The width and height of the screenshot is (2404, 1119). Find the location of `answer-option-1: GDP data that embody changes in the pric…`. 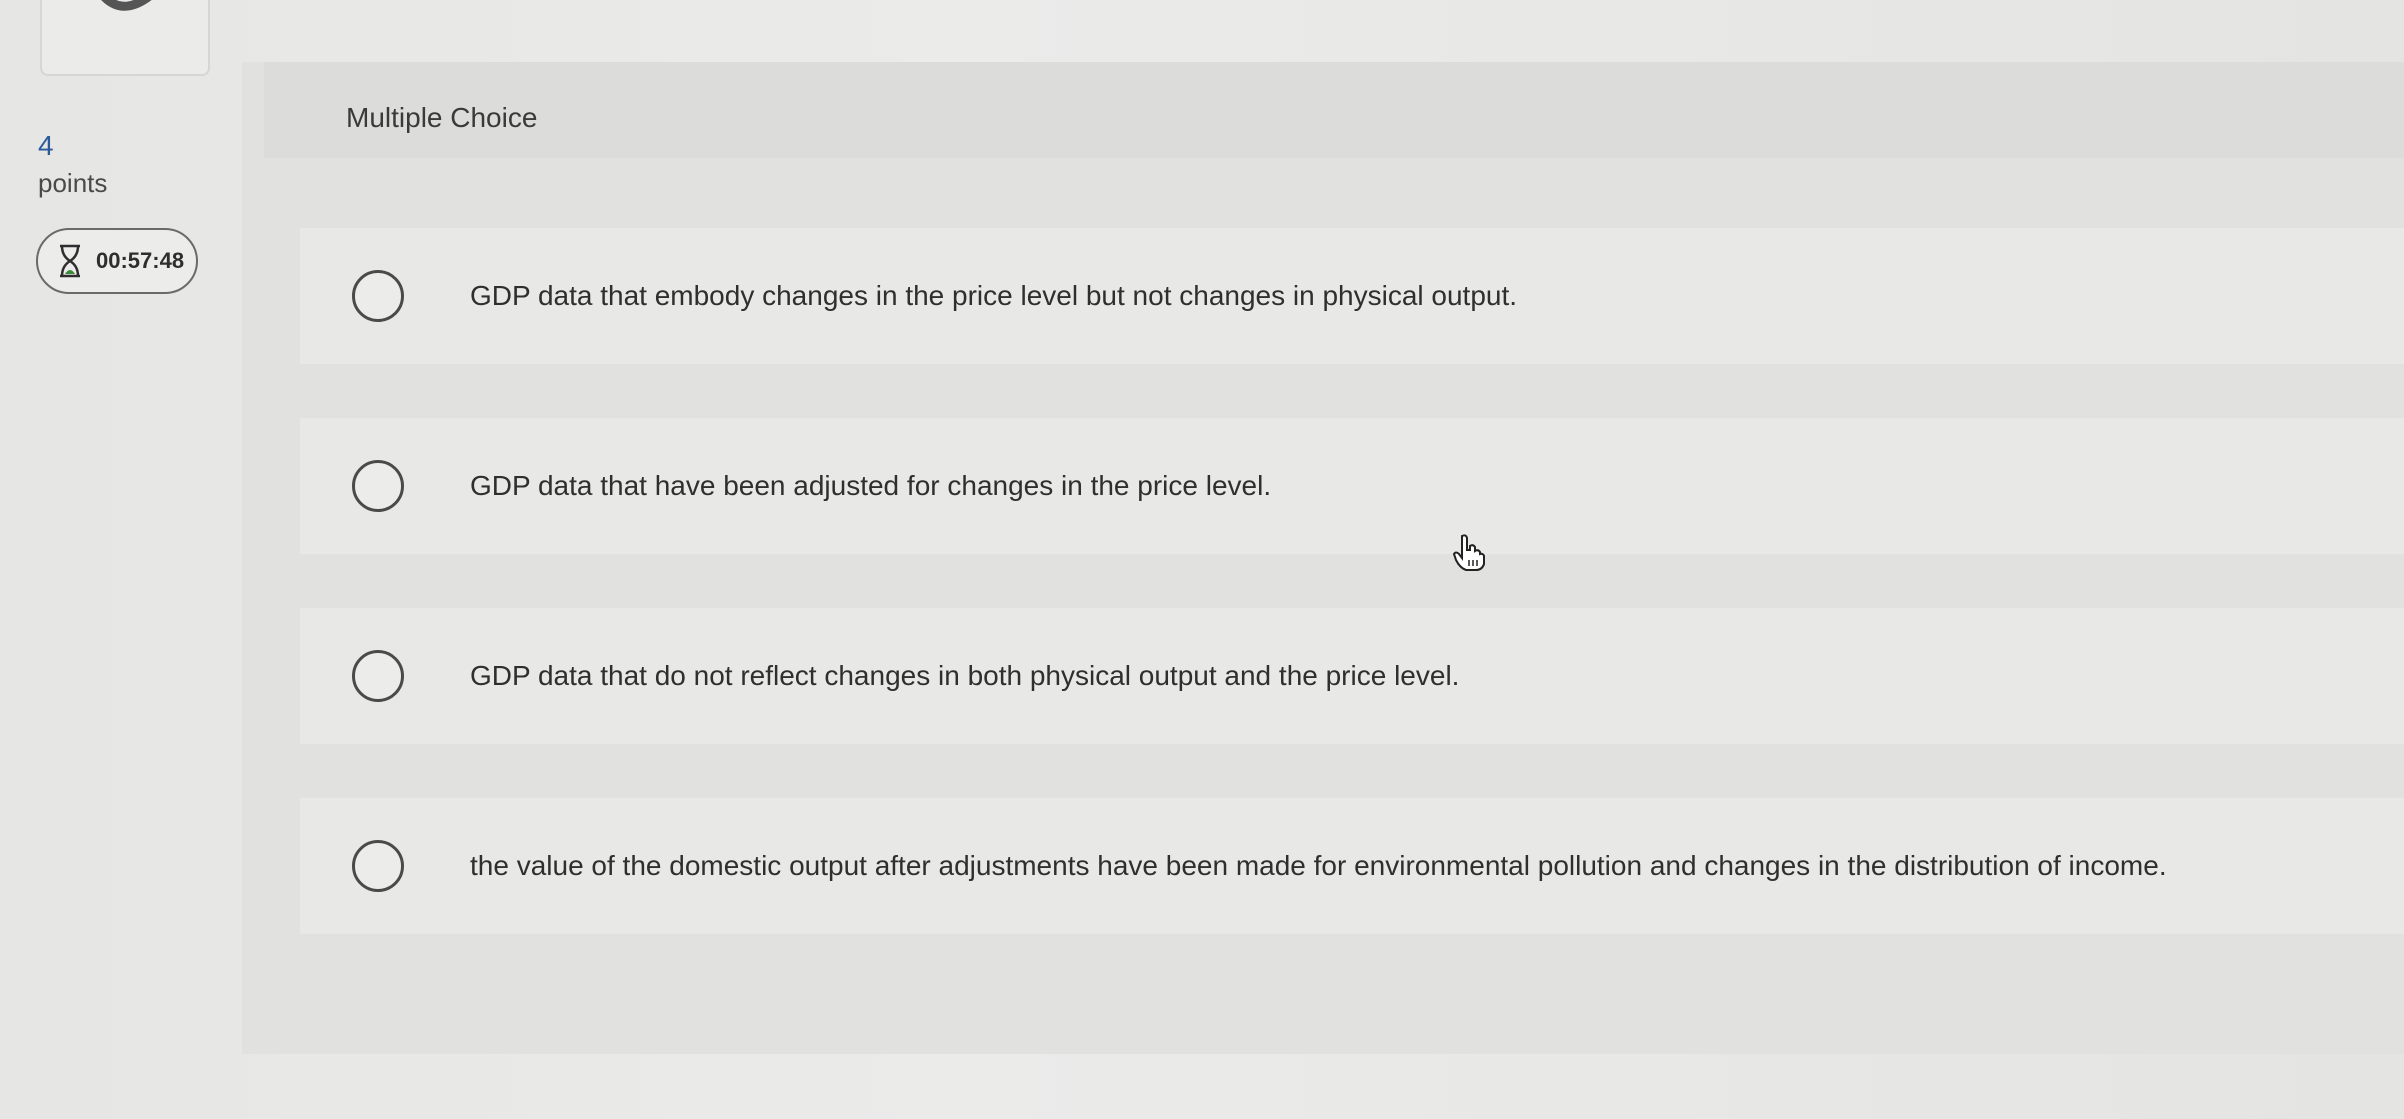

answer-option-1: GDP data that embody changes in the pric… is located at coordinates (1352, 296).